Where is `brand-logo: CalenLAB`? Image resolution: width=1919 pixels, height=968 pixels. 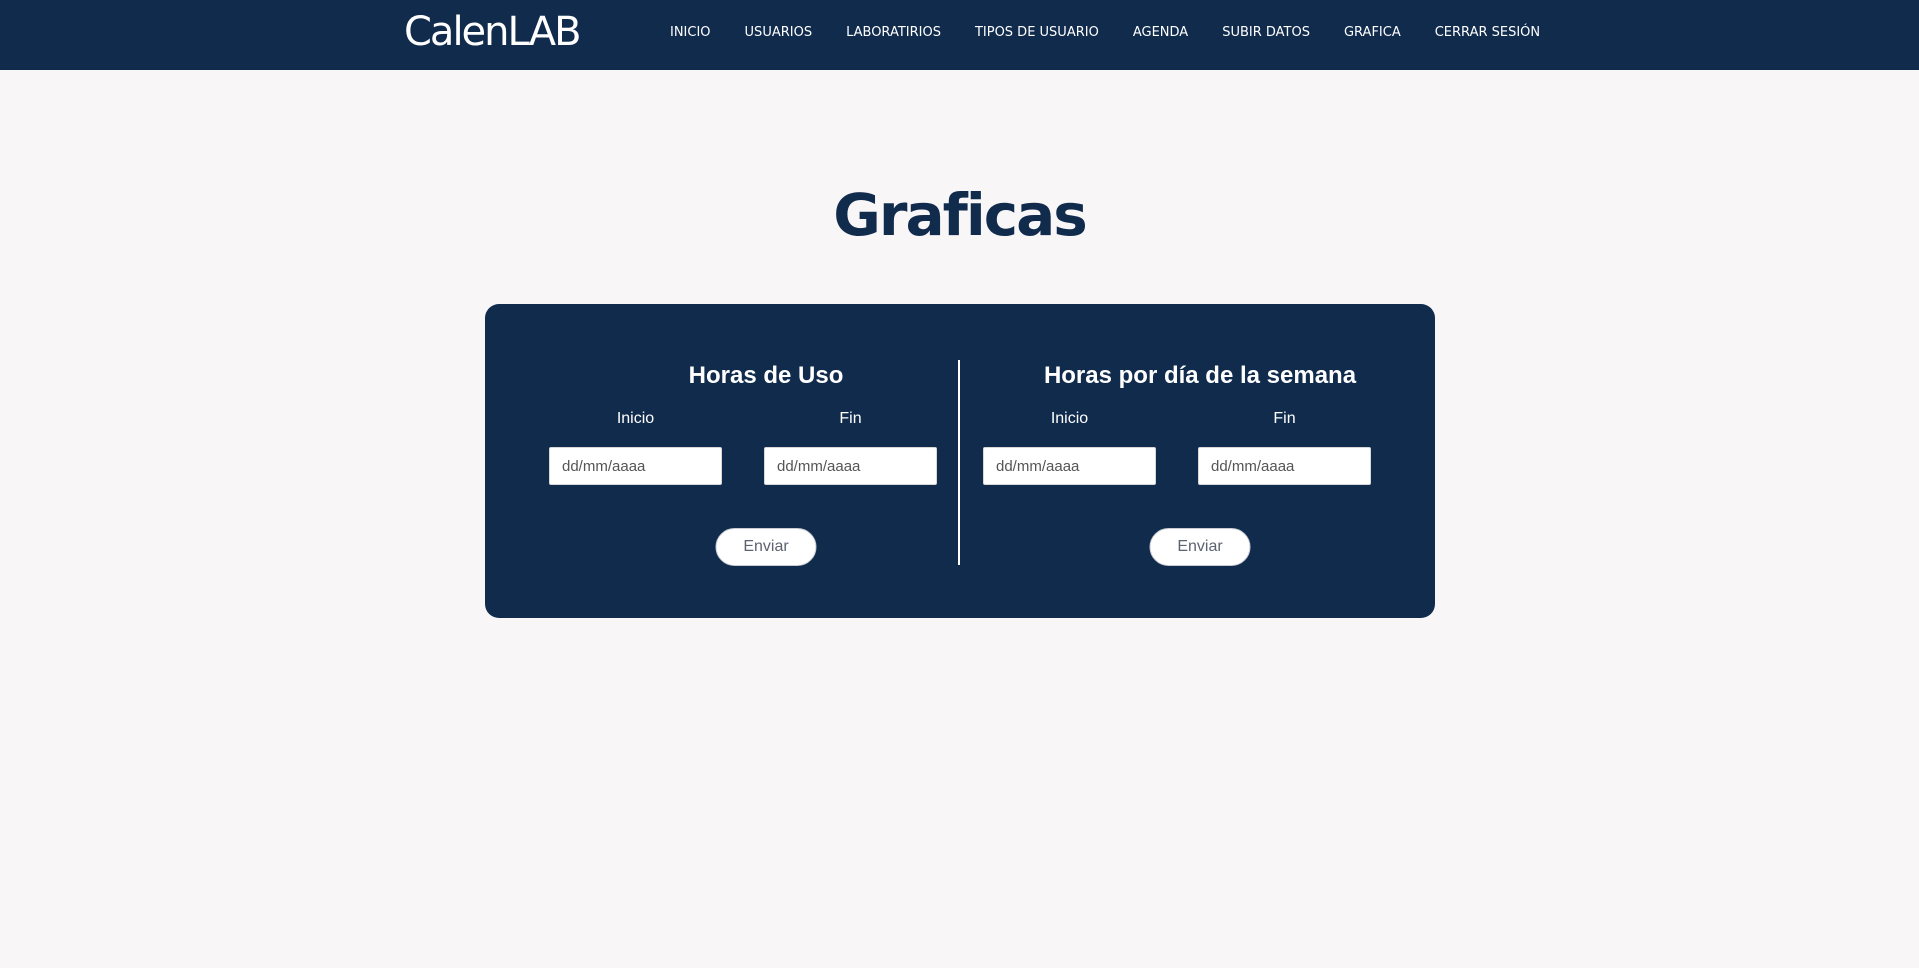 brand-logo: CalenLAB is located at coordinates (493, 32).